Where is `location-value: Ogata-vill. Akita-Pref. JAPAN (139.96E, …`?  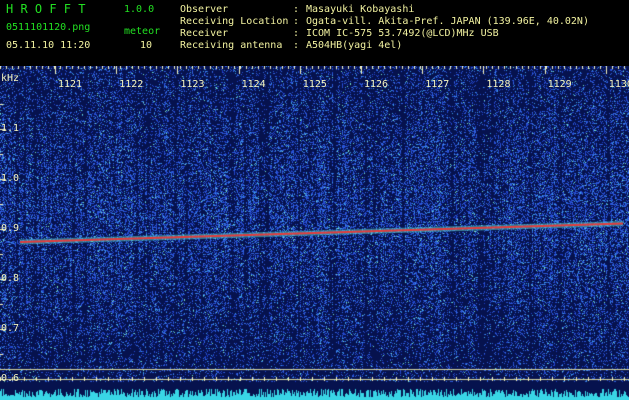
location-value: Ogata-vill. Akita-Pref. JAPAN (139.96E, … is located at coordinates (447, 21).